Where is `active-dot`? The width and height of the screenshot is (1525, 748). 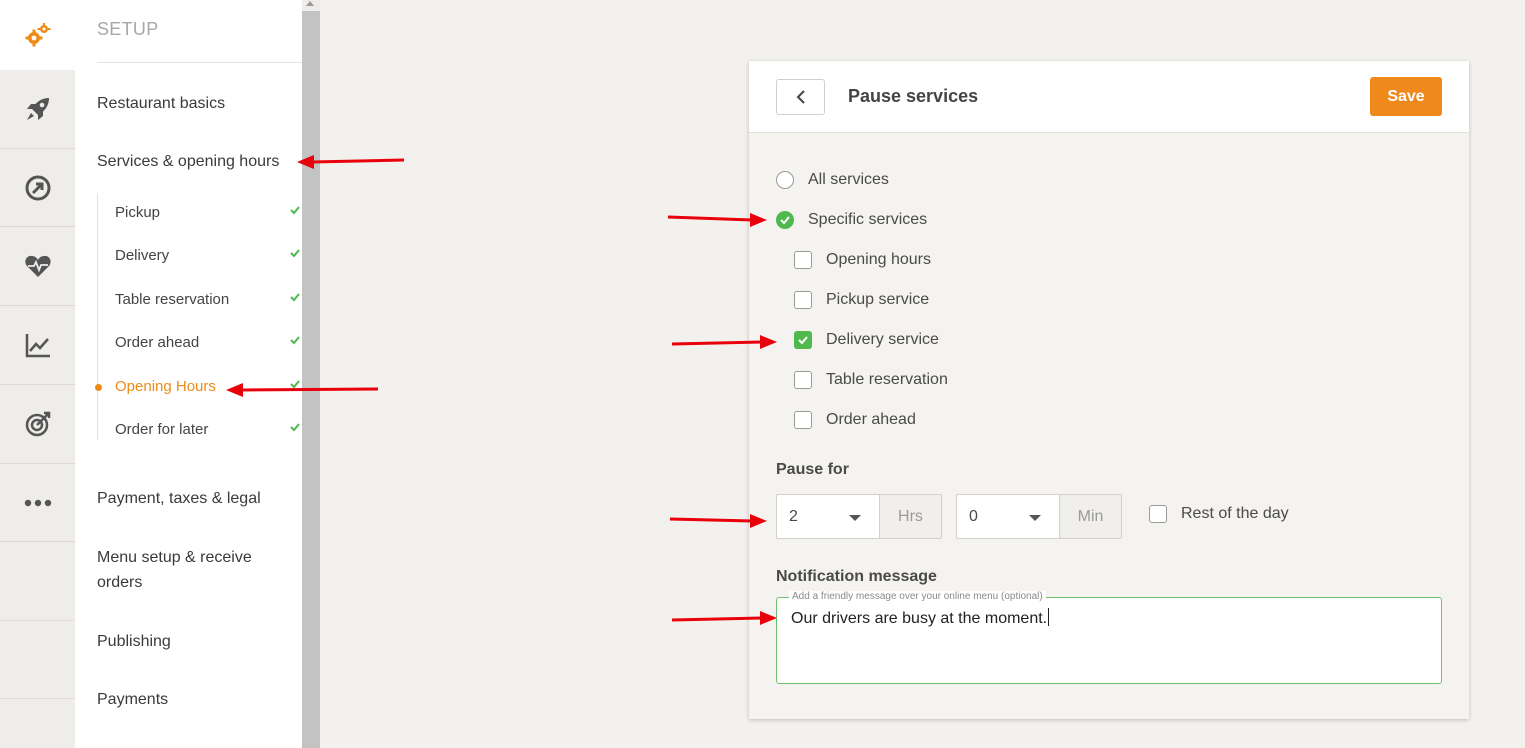
active-dot is located at coordinates (98, 387).